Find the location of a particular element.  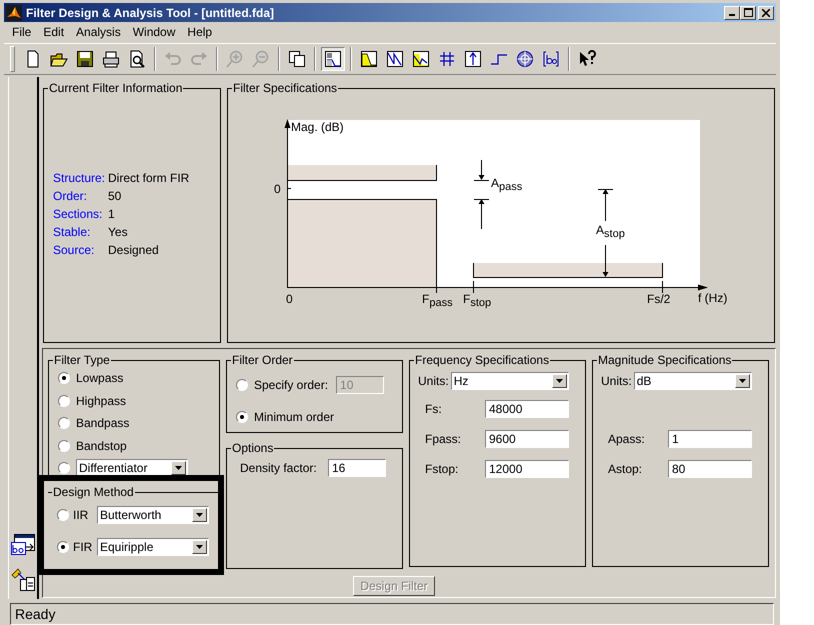

info-value: 1 is located at coordinates (111, 214).